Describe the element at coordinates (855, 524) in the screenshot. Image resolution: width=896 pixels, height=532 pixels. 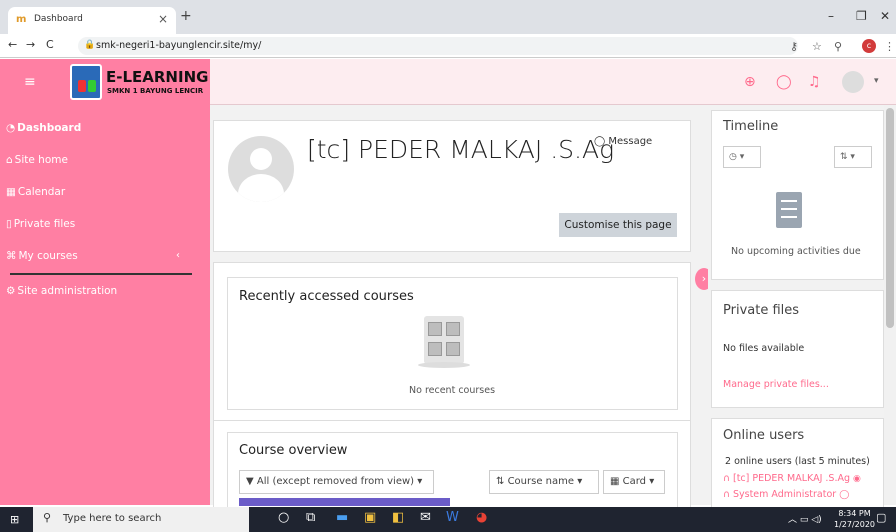
I see `date-text: 1/27/2020` at that location.